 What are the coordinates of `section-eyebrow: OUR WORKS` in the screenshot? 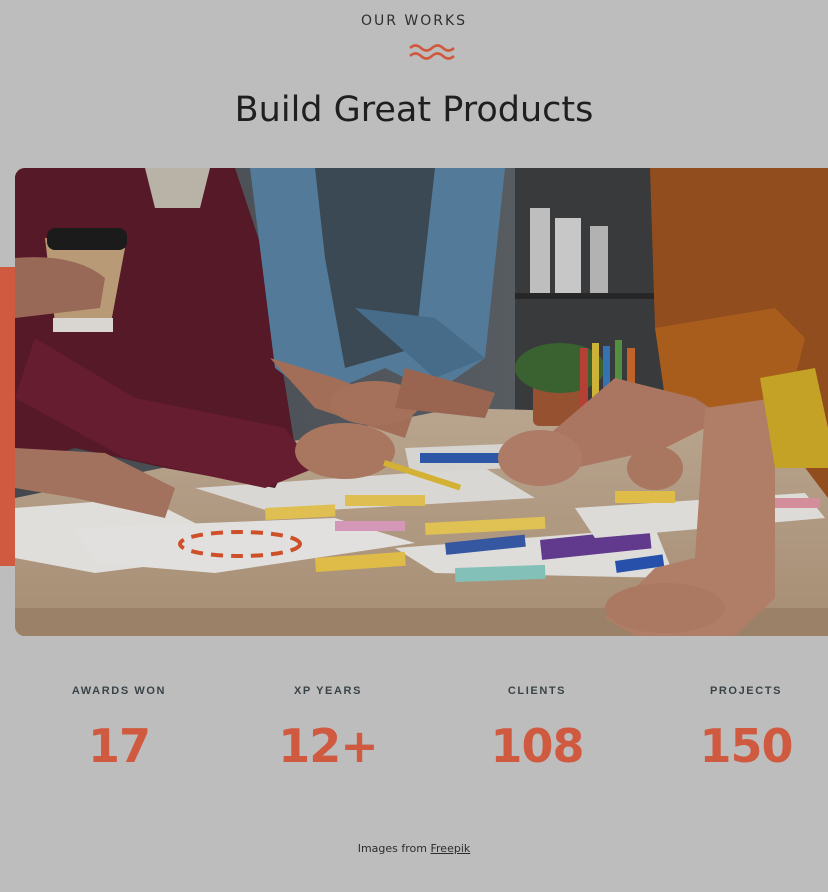 It's located at (414, 21).